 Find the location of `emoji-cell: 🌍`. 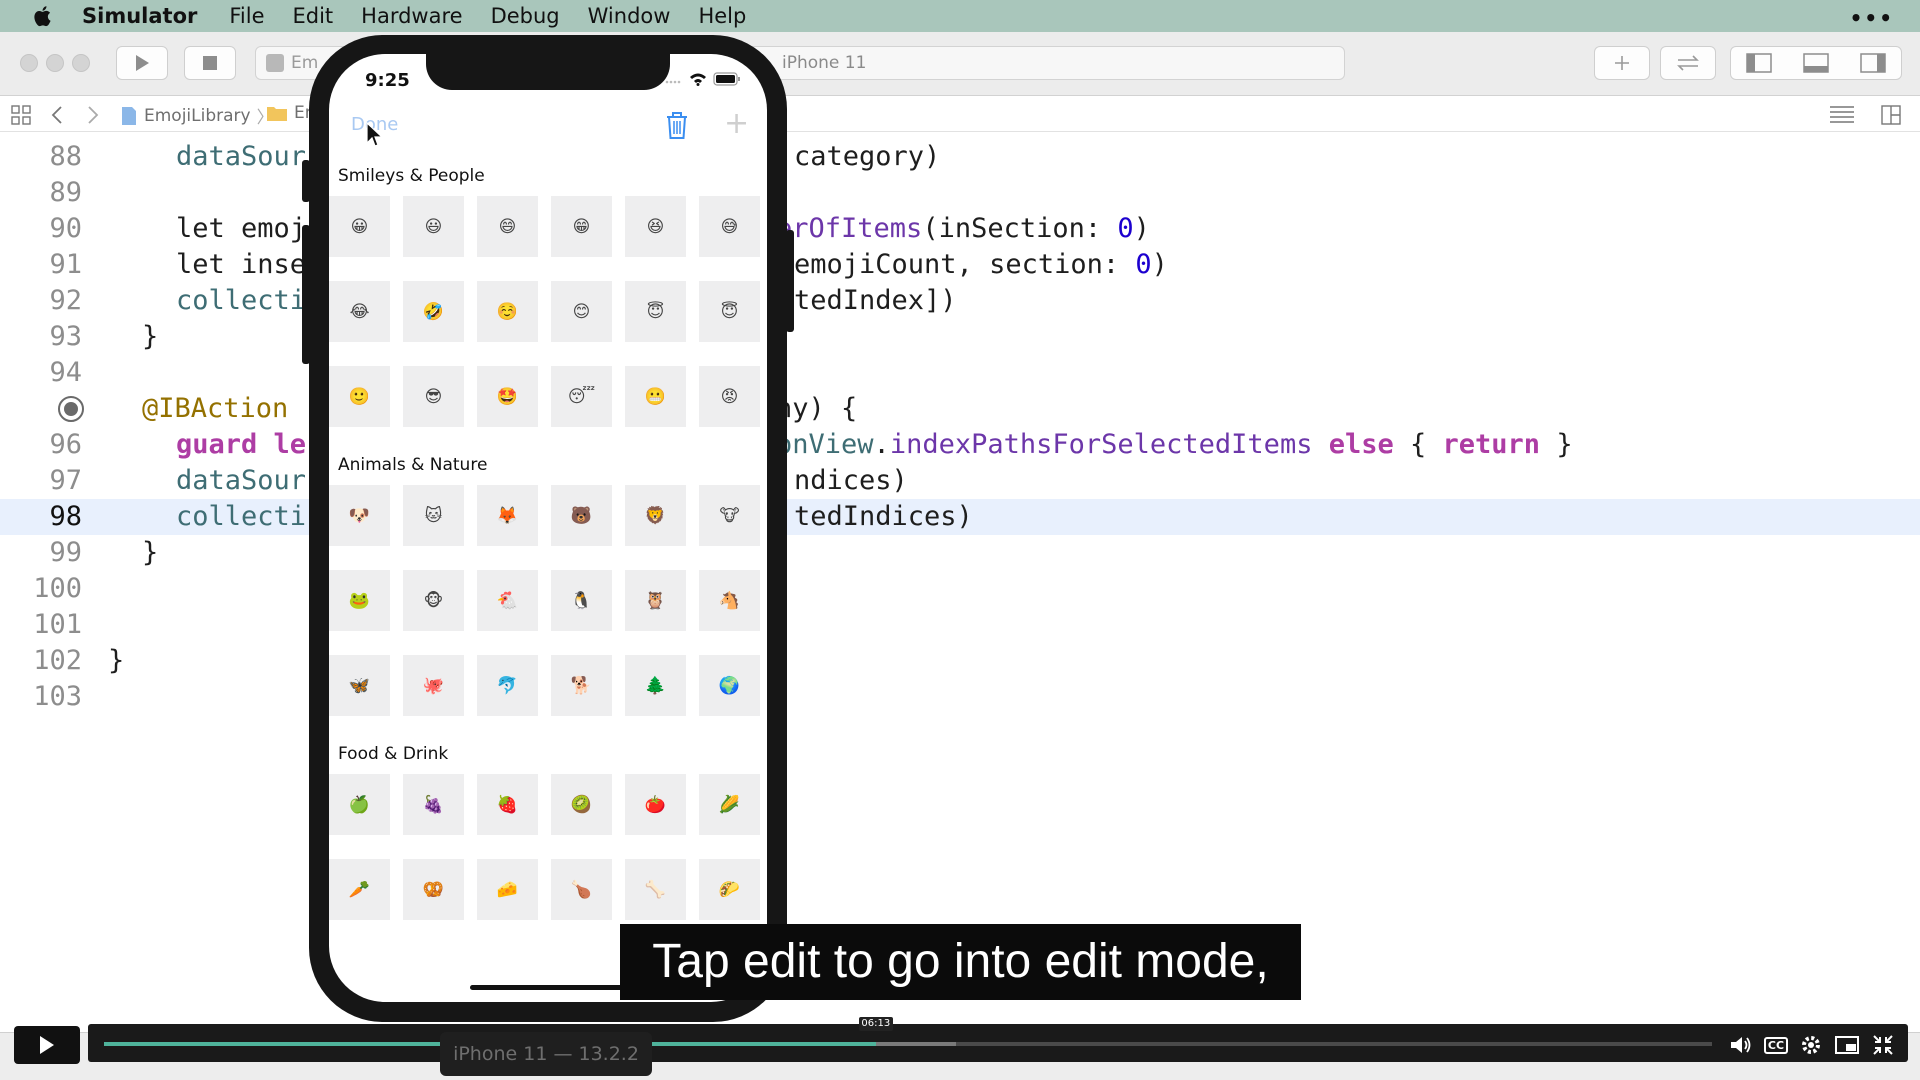

emoji-cell: 🌍 is located at coordinates (729, 685).